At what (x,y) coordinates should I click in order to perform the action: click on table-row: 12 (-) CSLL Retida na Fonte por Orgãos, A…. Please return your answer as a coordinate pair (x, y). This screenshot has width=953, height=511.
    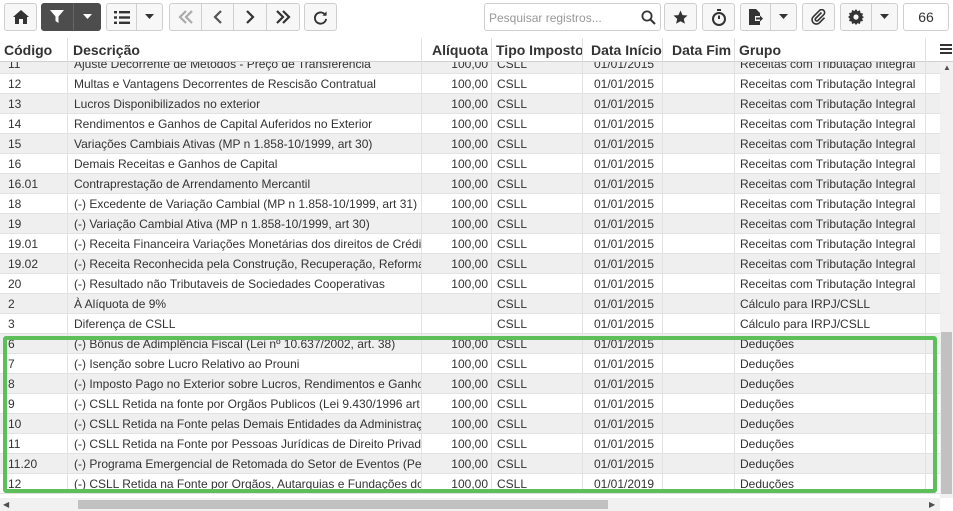
    Looking at the image, I should click on (470, 484).